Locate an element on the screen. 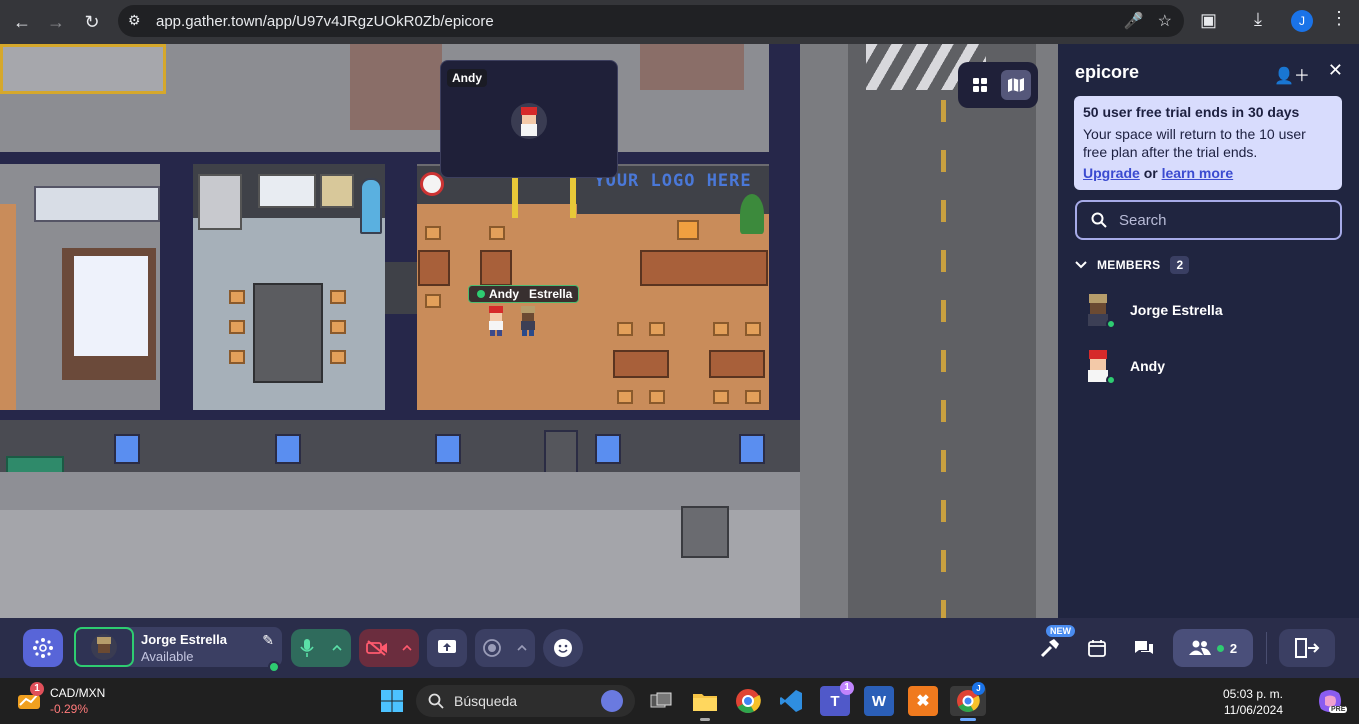 The image size is (1359, 724). search-input is located at coordinates (1219, 220).